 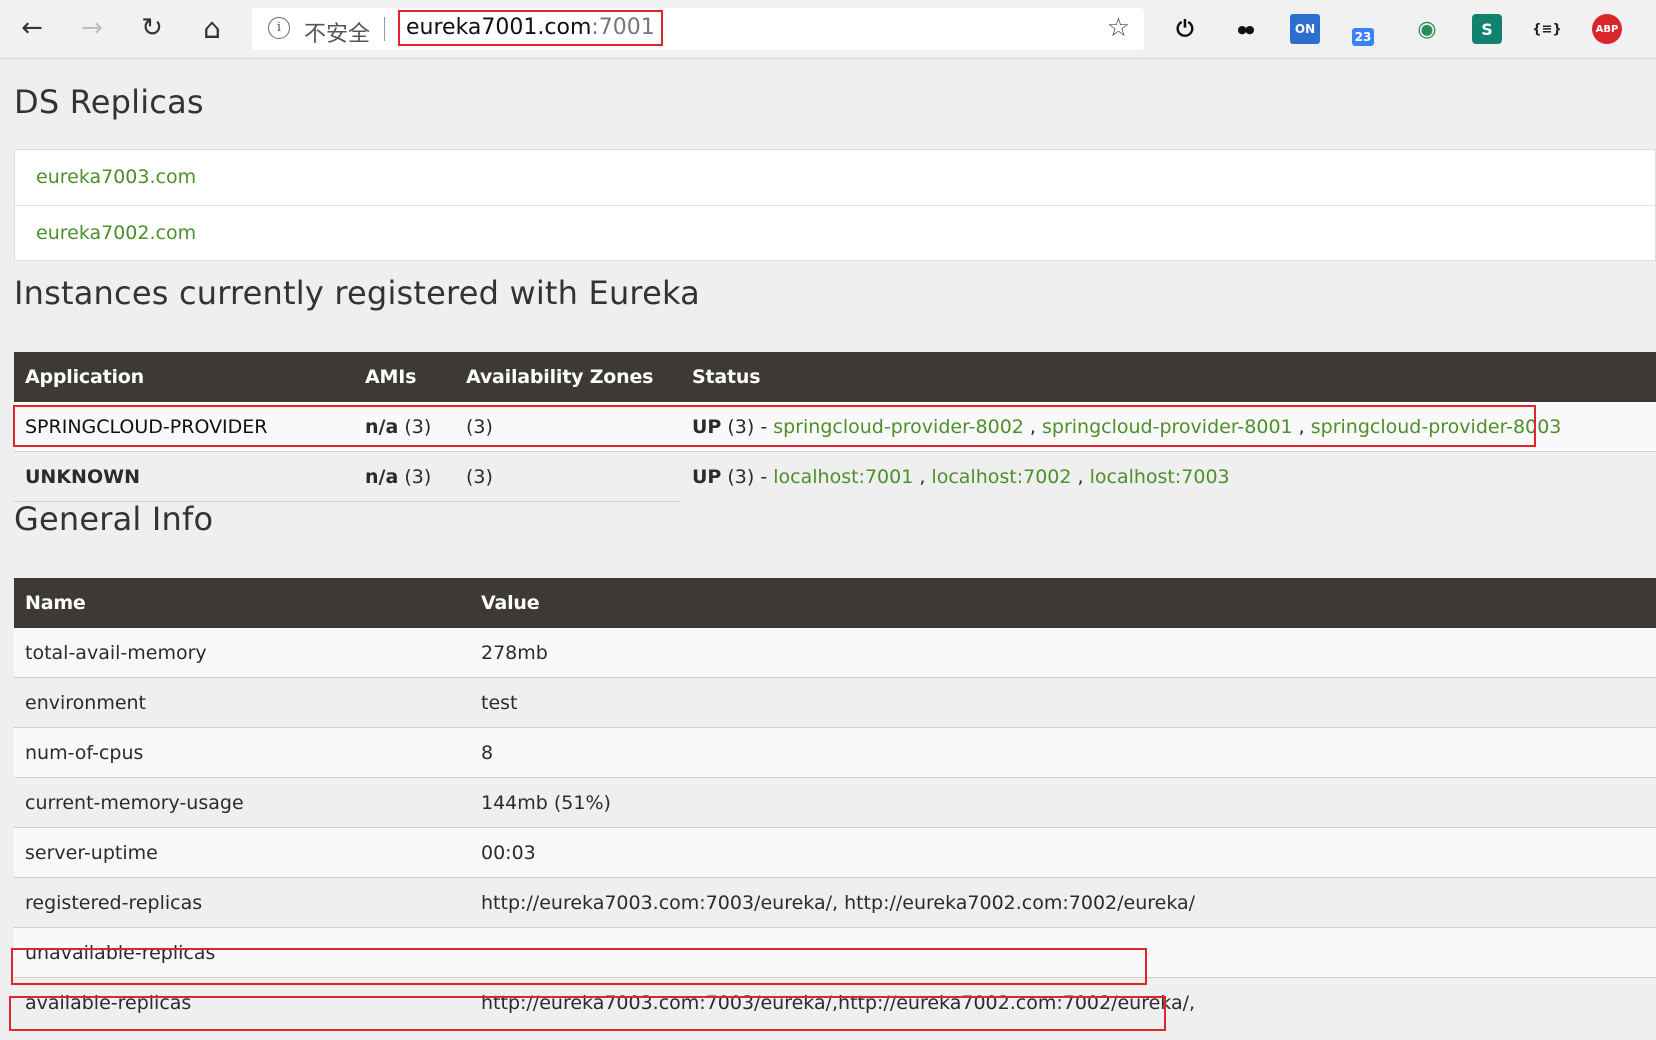 What do you see at coordinates (698, 29) in the screenshot?
I see `address-bar: i 不安全 eureka7001.com:7001 ☆` at bounding box center [698, 29].